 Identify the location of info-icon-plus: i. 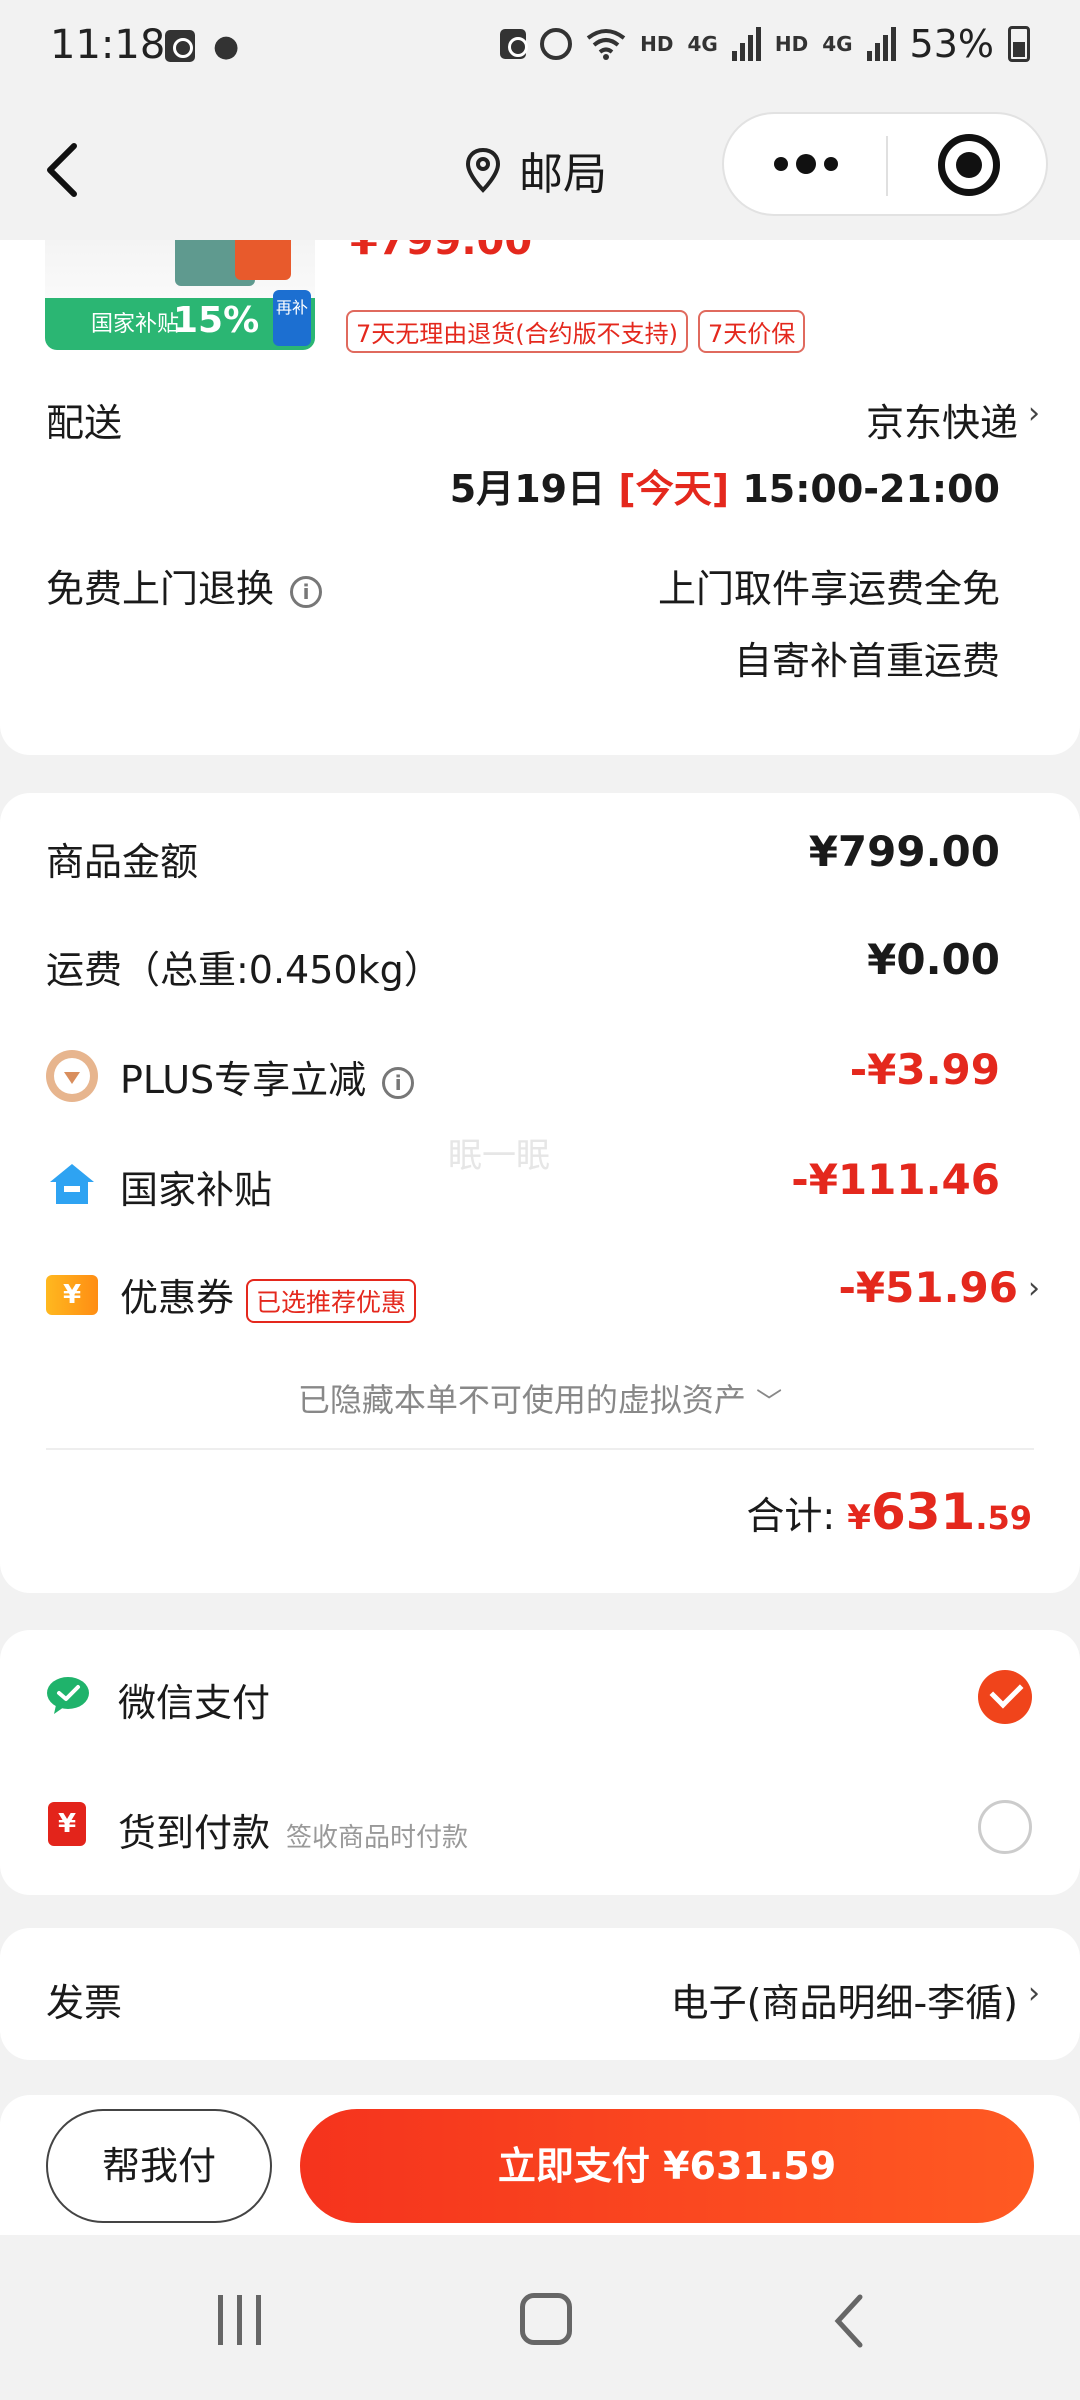
(398, 1082).